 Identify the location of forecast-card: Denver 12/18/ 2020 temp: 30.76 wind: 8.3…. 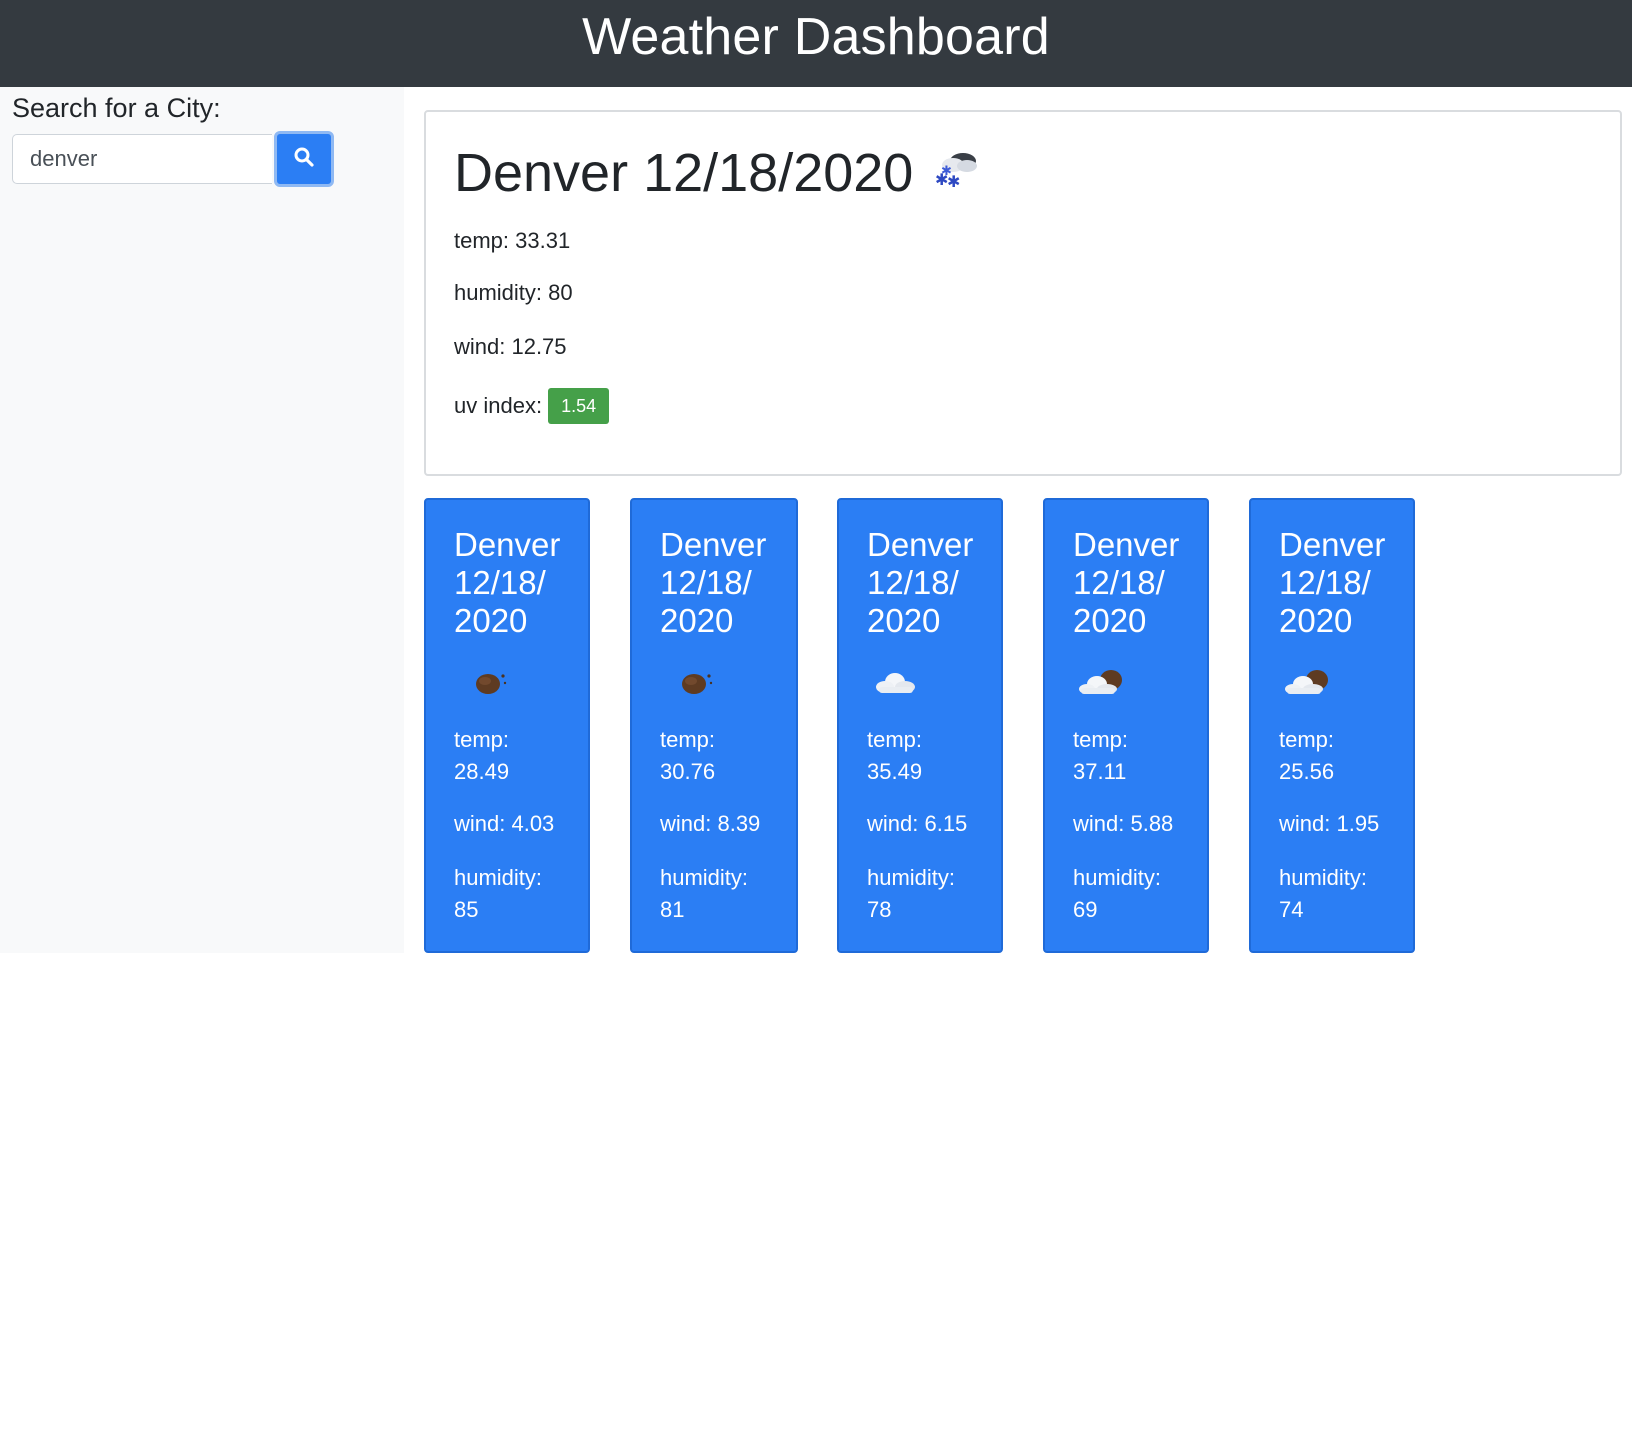
(714, 725).